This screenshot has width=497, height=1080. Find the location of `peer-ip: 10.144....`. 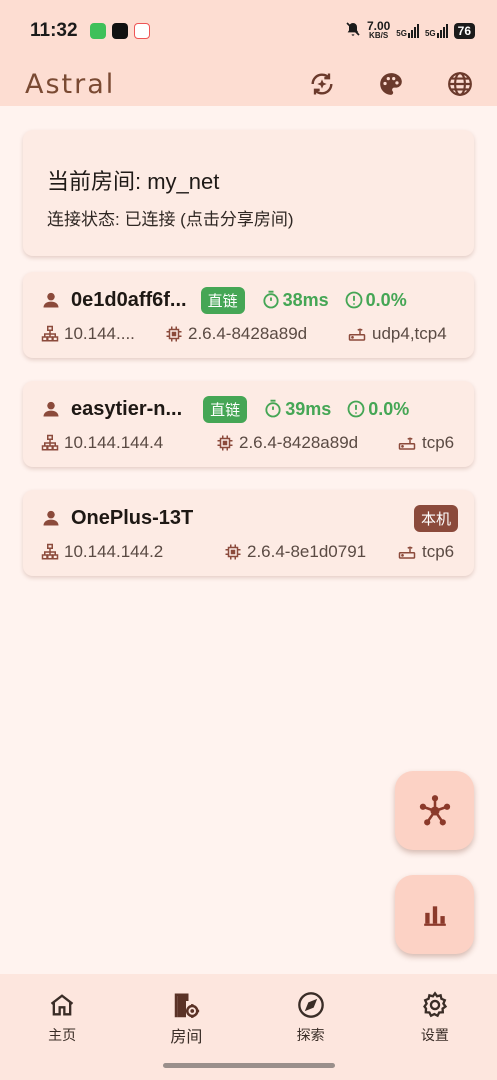

peer-ip: 10.144.... is located at coordinates (103, 334).